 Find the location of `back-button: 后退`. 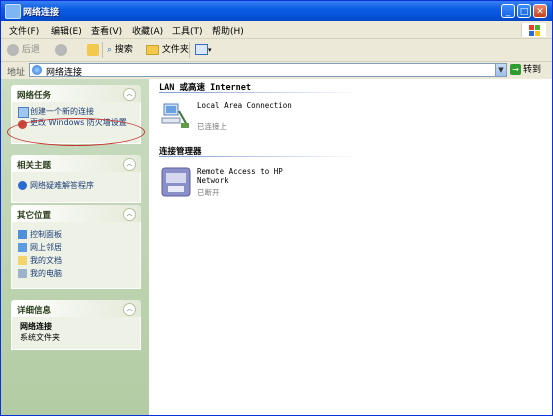

back-button: 后退 is located at coordinates (23, 50).